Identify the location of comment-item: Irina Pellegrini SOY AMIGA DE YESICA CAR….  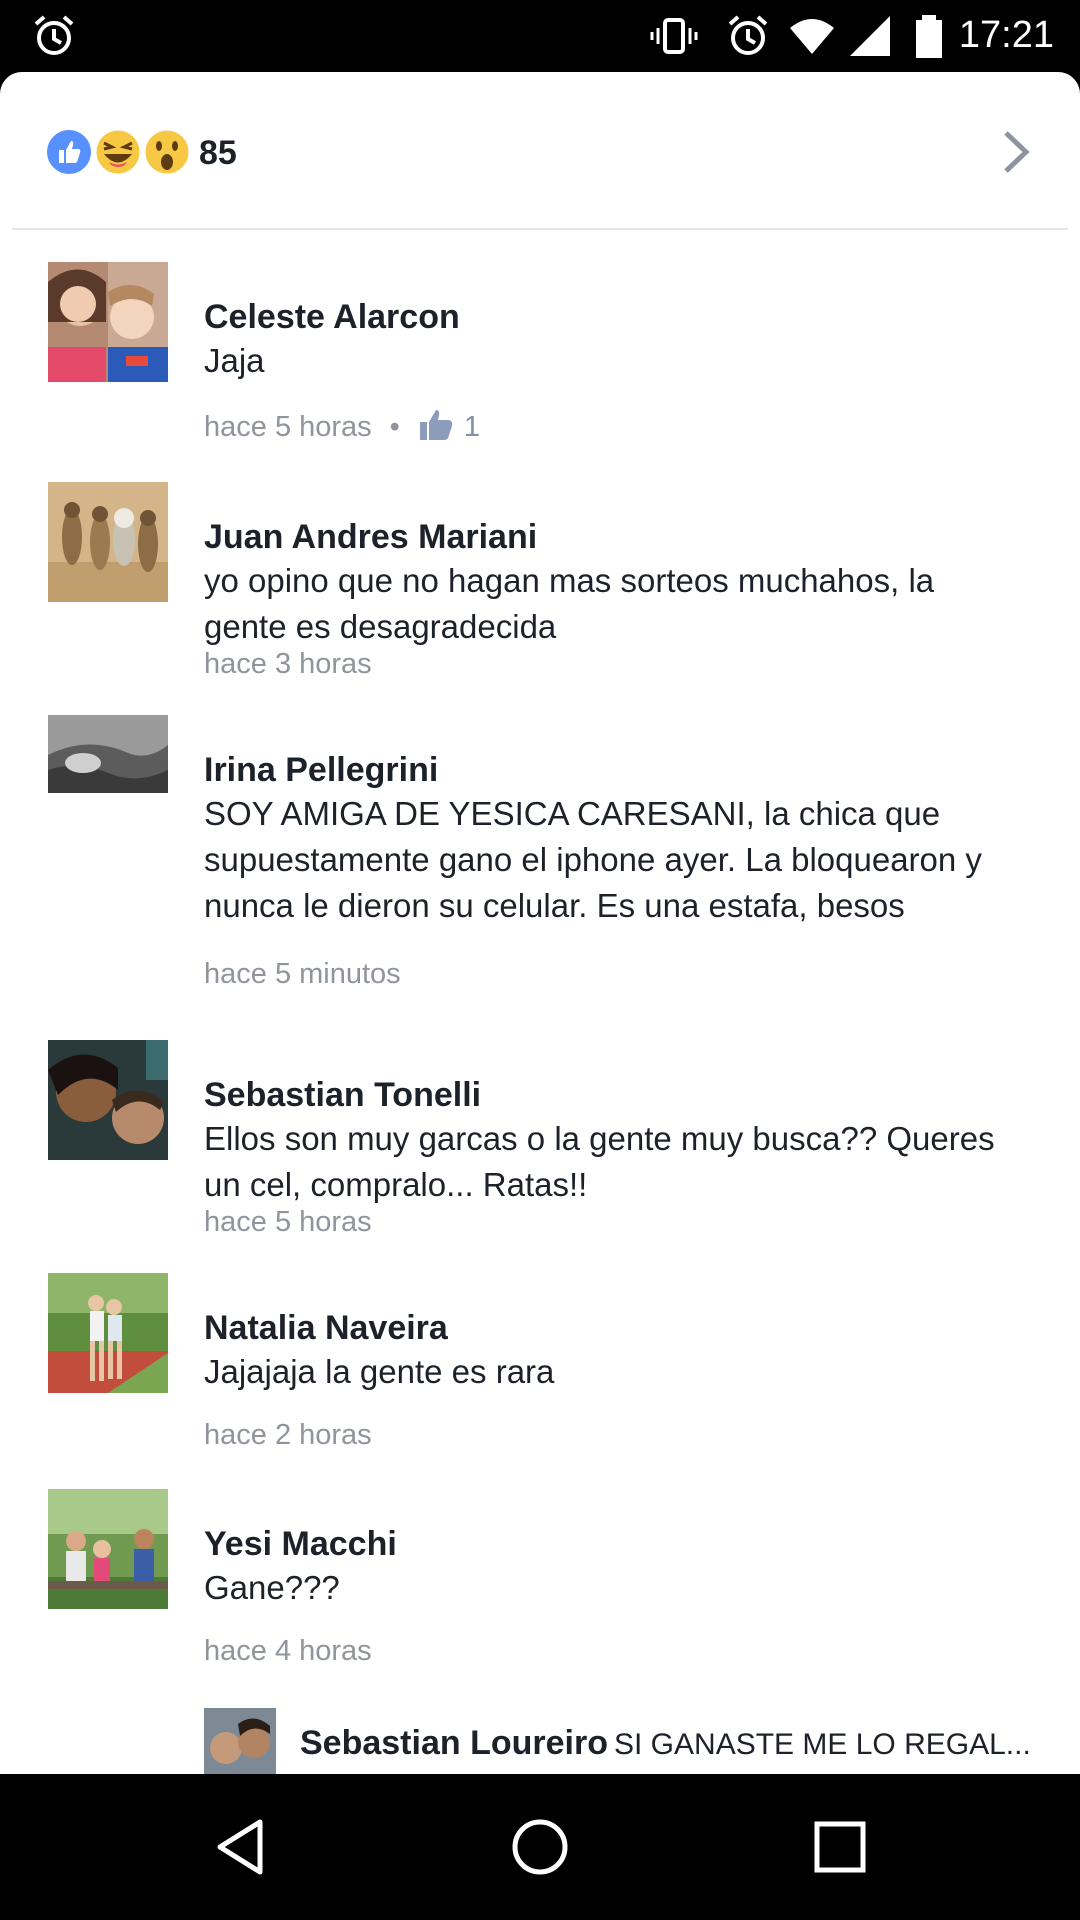
(540, 855).